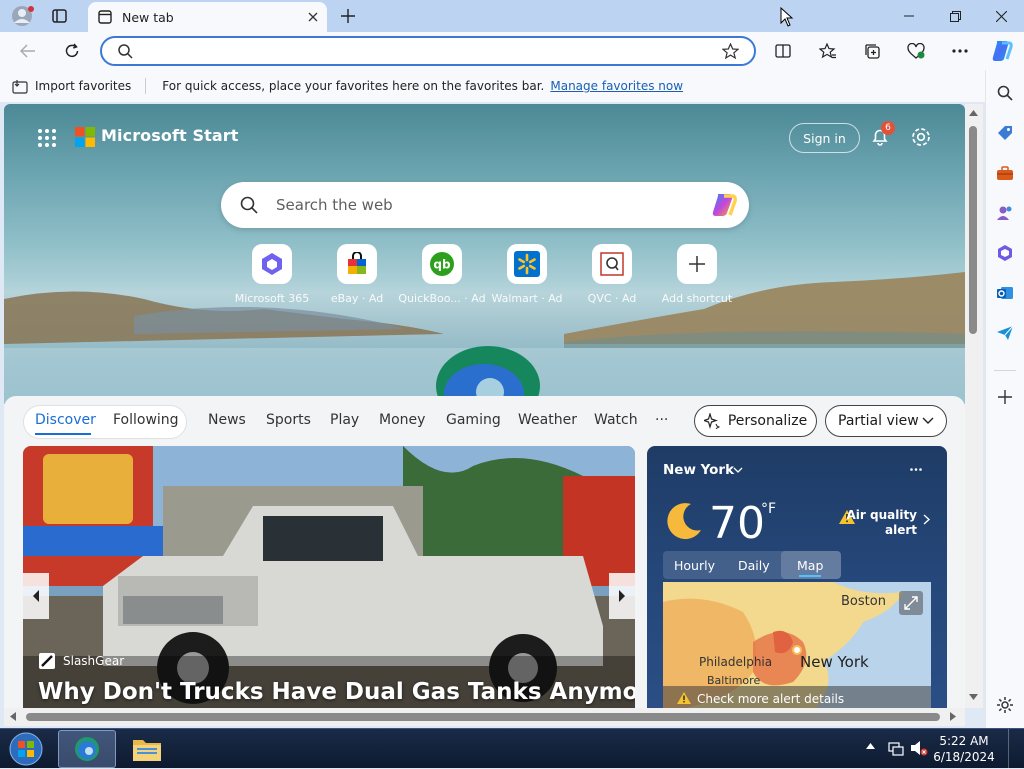  I want to click on map-label-boston: Boston, so click(863, 601).